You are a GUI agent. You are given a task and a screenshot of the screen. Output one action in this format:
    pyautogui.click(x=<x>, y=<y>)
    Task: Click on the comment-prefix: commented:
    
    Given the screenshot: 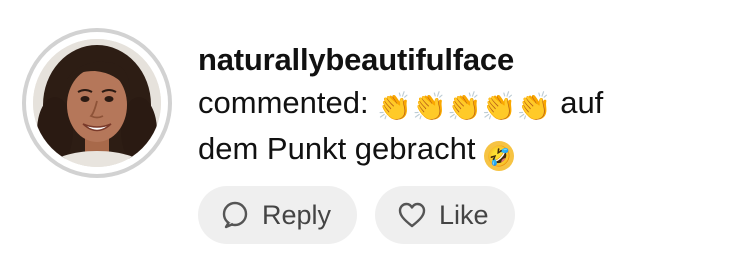 What is the action you would take?
    pyautogui.click(x=283, y=102)
    